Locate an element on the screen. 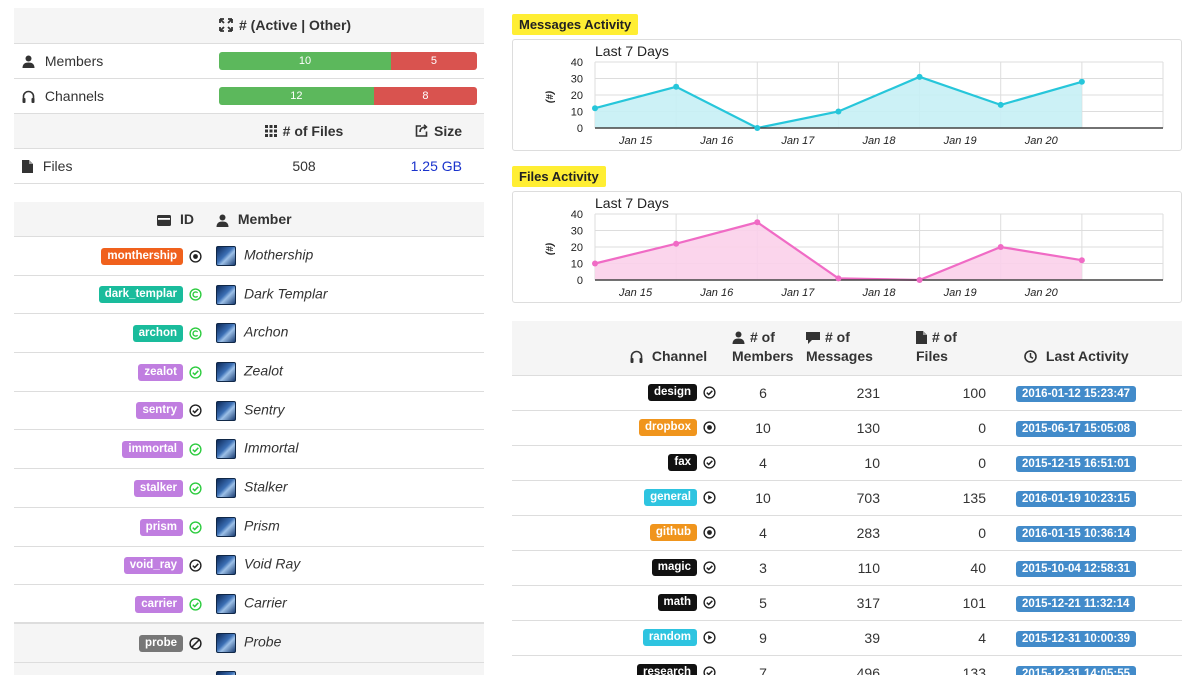  member-id-badge: zealot is located at coordinates (160, 372).